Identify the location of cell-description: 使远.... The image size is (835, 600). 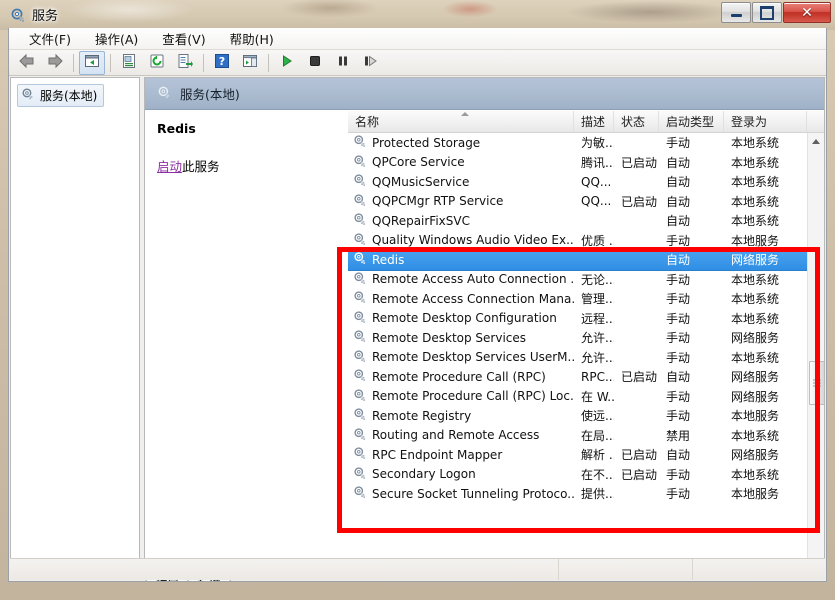
(597, 416).